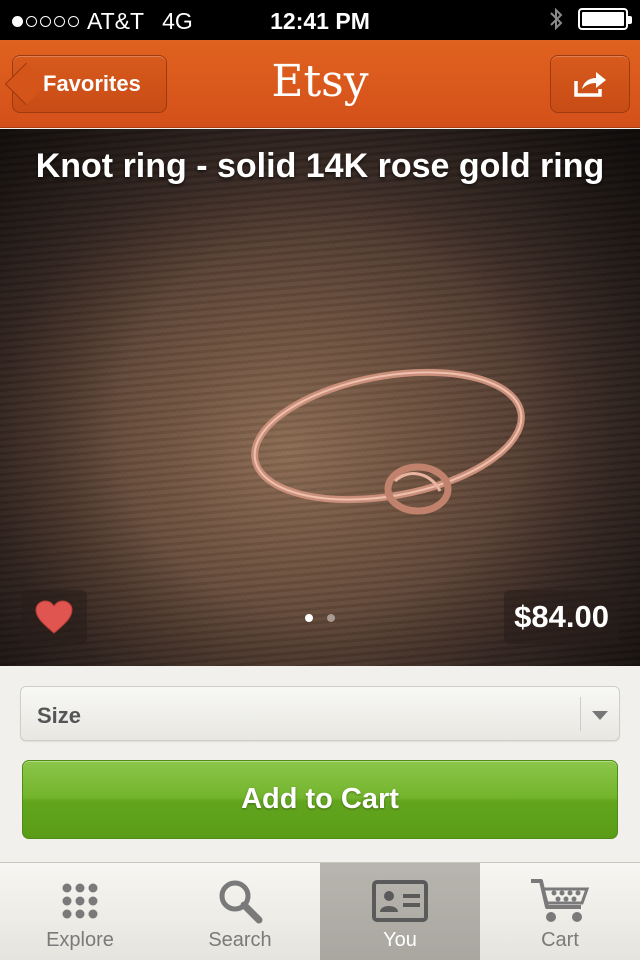 This screenshot has height=960, width=640. Describe the element at coordinates (400, 901) in the screenshot. I see `profile-card-icon` at that location.